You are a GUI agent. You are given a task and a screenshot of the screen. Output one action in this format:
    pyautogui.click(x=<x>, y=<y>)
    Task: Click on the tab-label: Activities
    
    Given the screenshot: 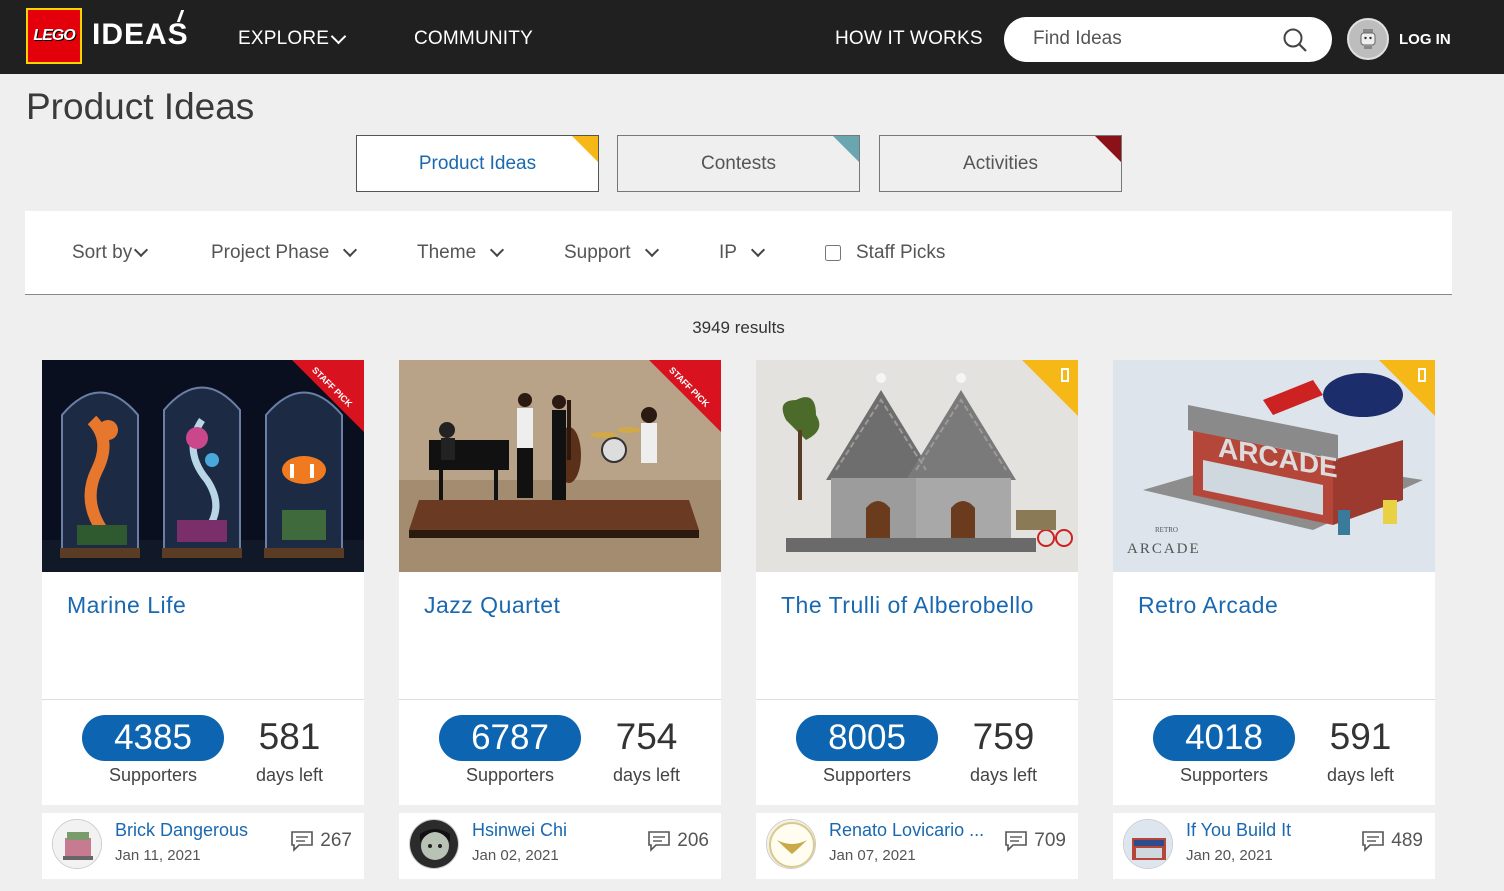 What is the action you would take?
    pyautogui.click(x=1000, y=163)
    